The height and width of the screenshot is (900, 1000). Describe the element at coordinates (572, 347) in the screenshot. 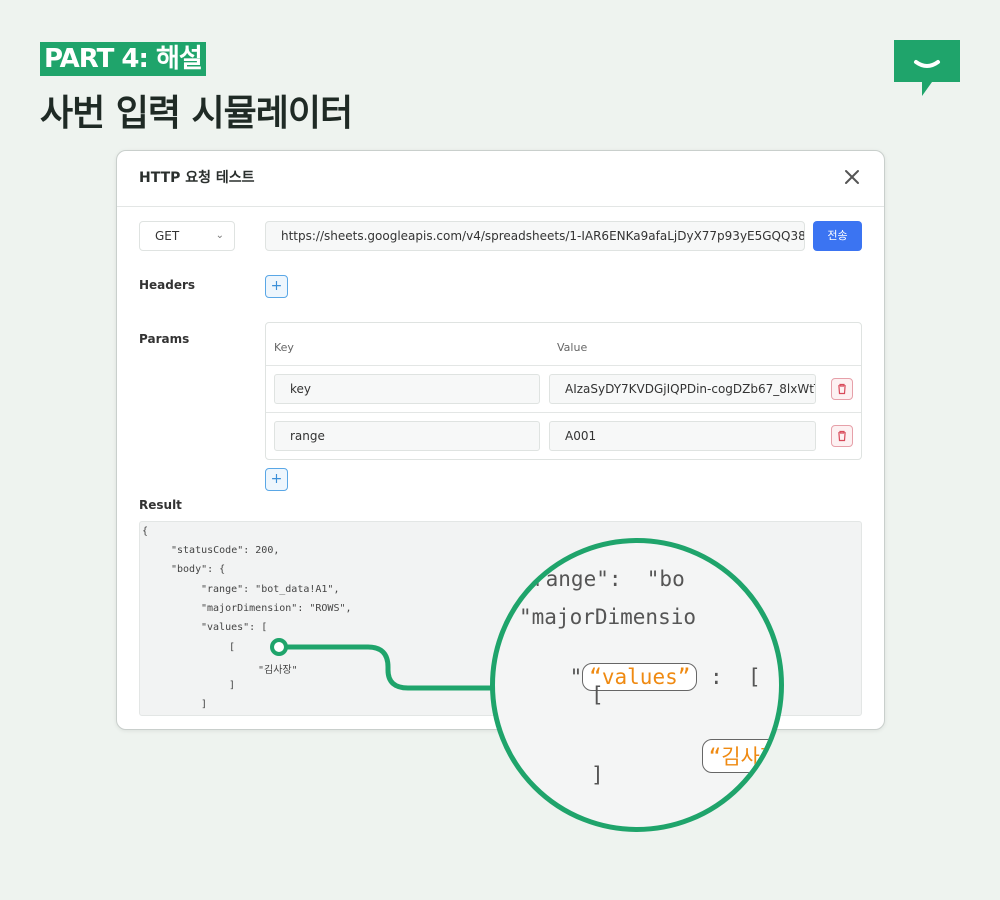

I see `column-header-value: Value` at that location.